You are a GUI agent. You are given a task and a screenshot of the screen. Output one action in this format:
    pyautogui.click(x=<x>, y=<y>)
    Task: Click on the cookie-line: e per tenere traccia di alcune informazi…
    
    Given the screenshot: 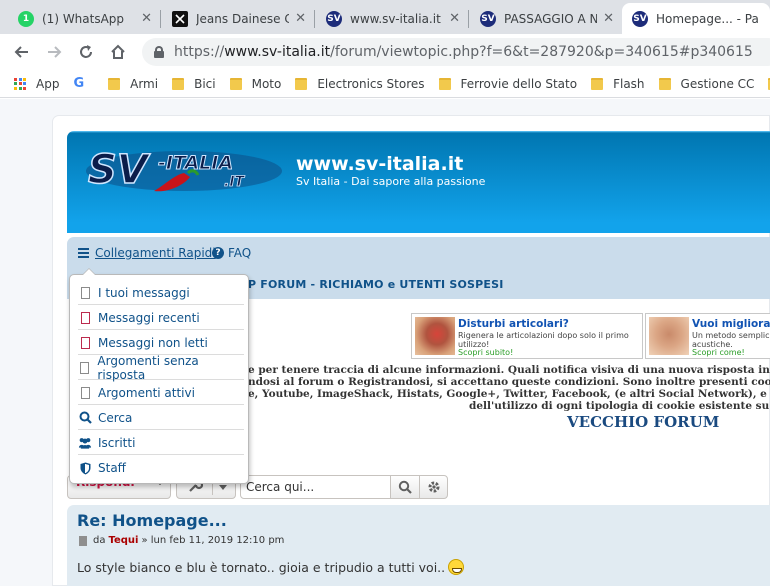 What is the action you would take?
    pyautogui.click(x=509, y=370)
    